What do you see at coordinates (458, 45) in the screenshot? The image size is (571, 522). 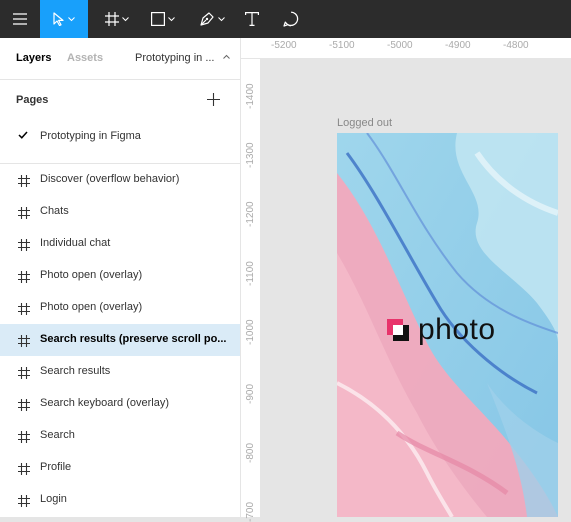 I see `ruler-tick-label: -4900` at bounding box center [458, 45].